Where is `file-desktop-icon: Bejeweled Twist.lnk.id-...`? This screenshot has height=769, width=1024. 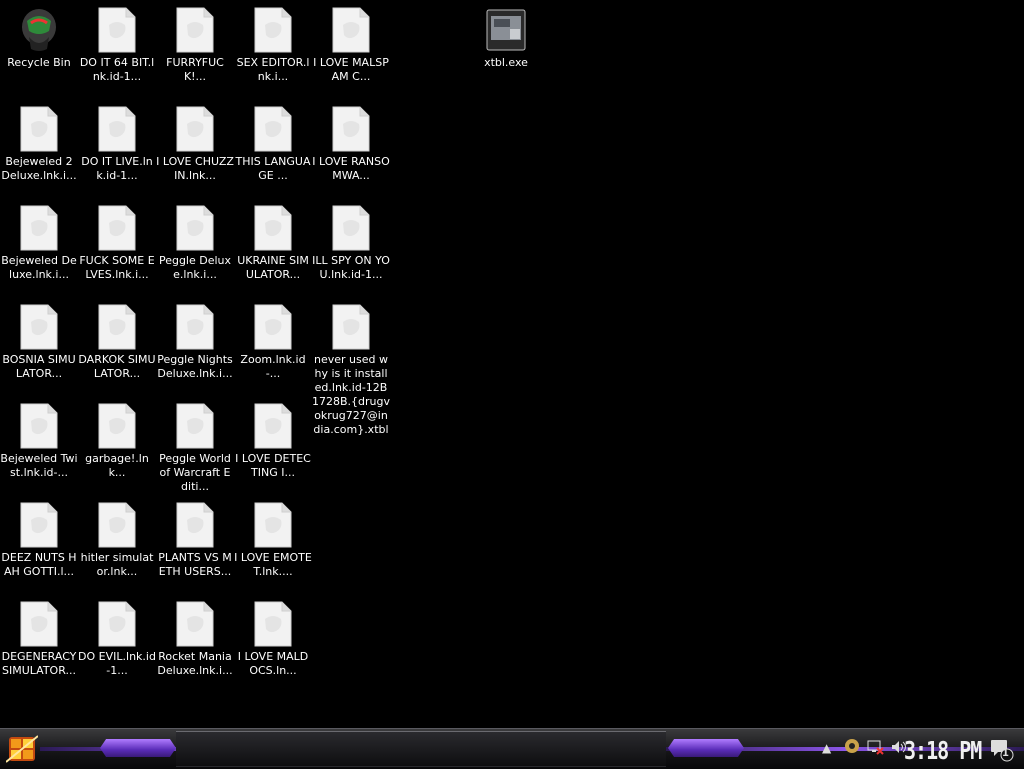
file-desktop-icon: Bejeweled Twist.lnk.id-... is located at coordinates (39, 441).